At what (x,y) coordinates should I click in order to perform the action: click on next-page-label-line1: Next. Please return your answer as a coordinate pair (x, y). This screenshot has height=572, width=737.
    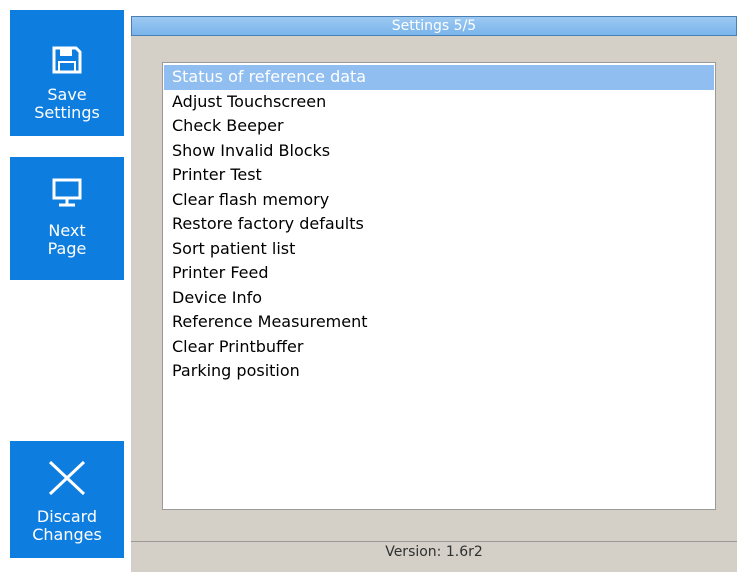
    Looking at the image, I should click on (67, 230).